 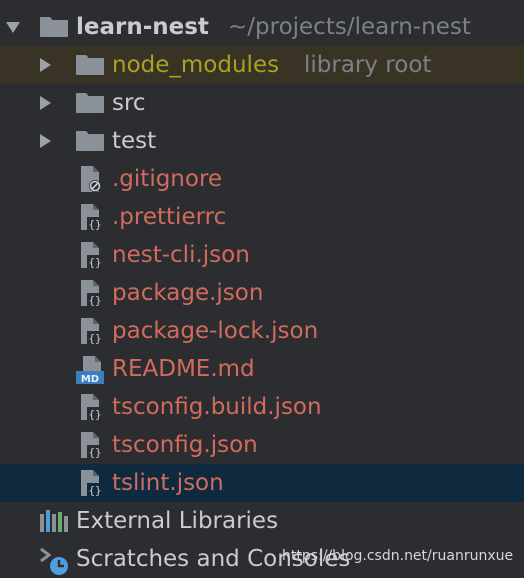 I want to click on tree-item-label: package.json, so click(x=188, y=293).